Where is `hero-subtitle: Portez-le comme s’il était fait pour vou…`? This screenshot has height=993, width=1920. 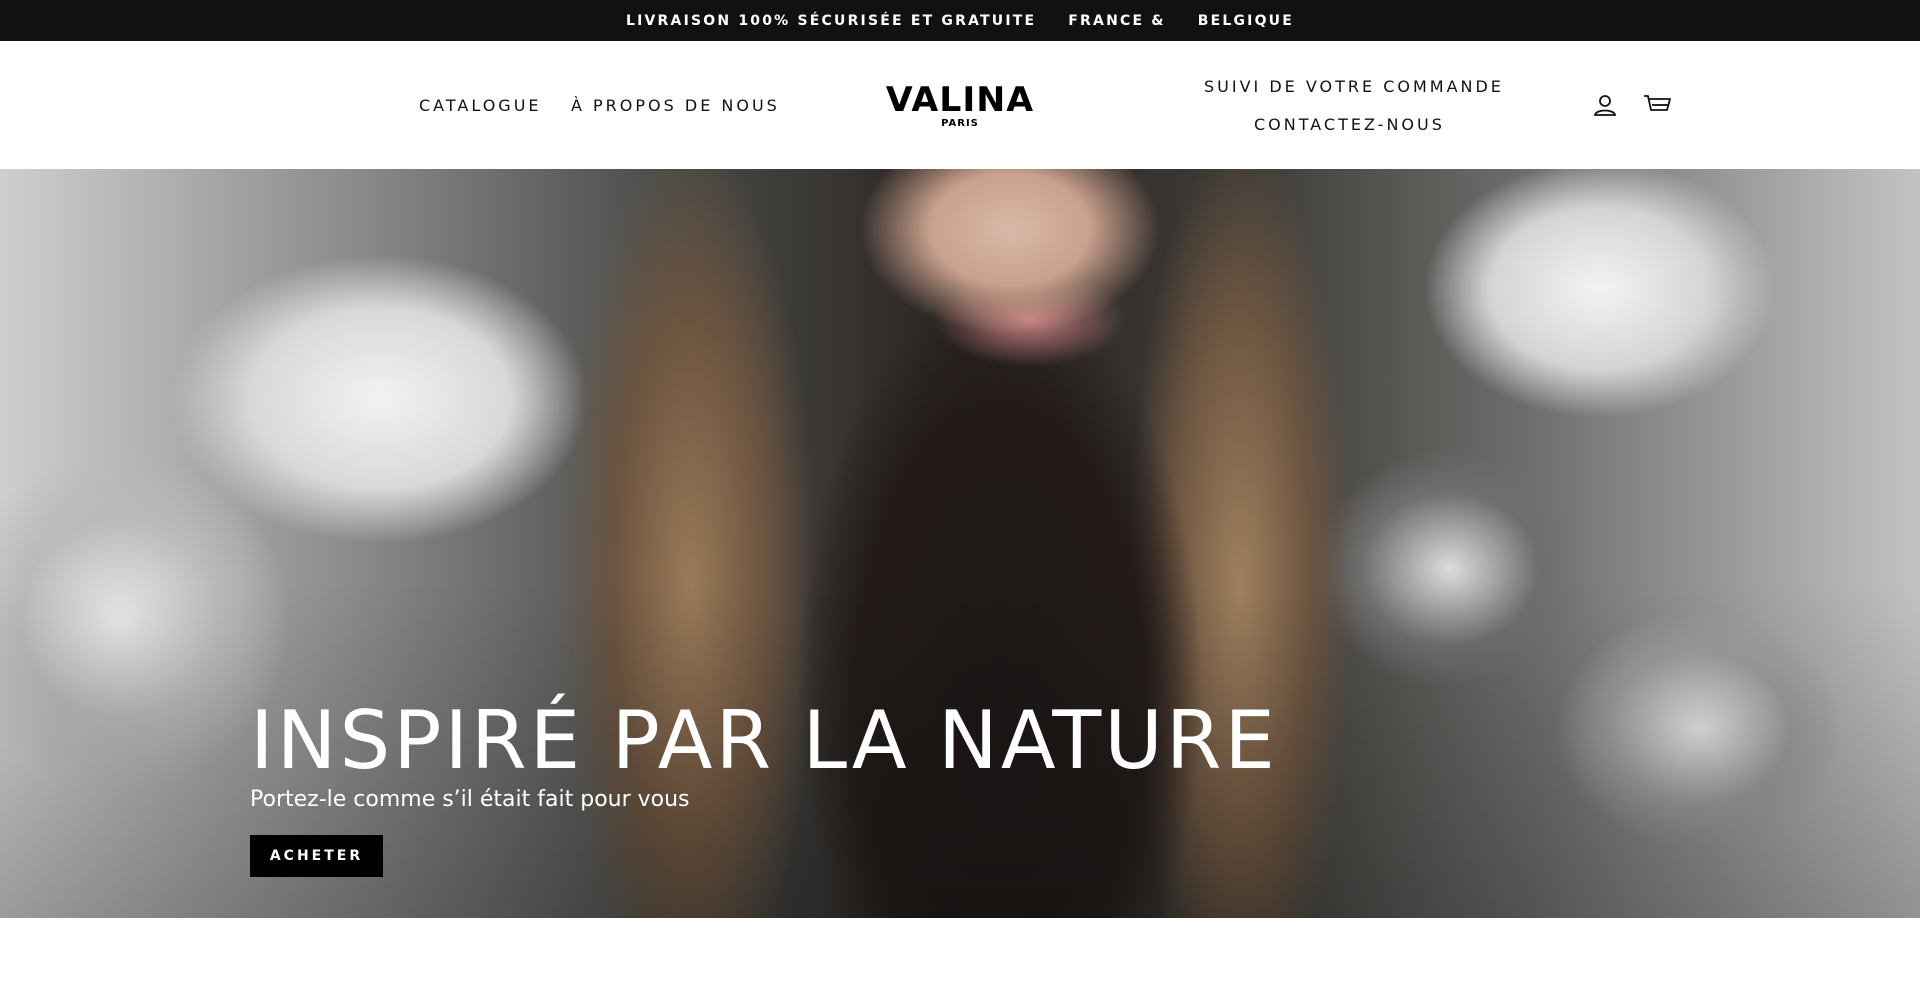 hero-subtitle: Portez-le comme s’il était fait pour vou… is located at coordinates (470, 799).